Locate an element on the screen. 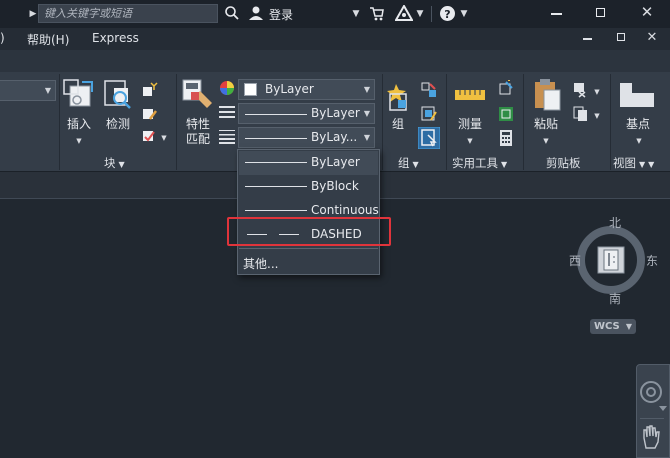 This screenshot has height=458, width=670. create-block-icon is located at coordinates (150, 90).